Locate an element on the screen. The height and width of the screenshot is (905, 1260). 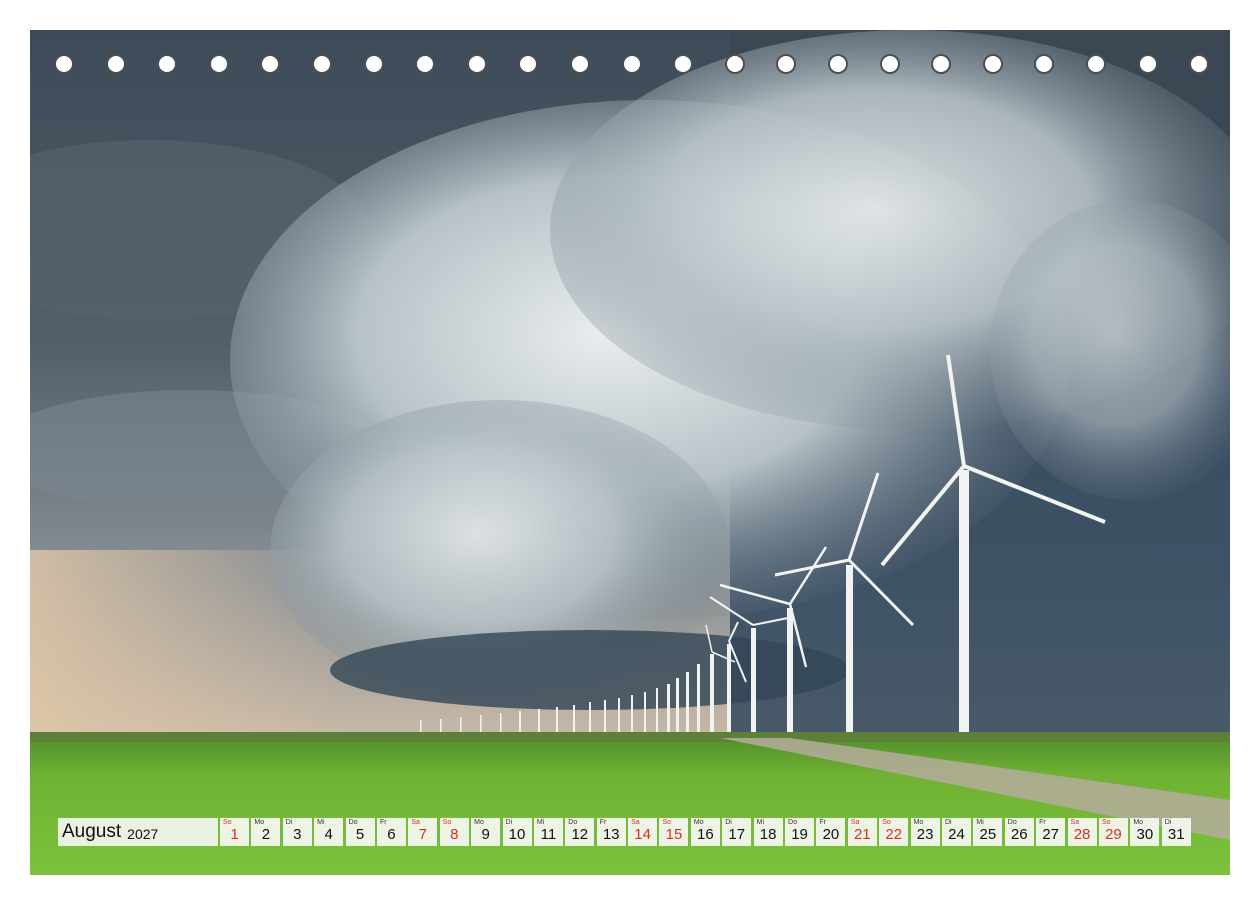
day-number: 24 is located at coordinates (956, 834).